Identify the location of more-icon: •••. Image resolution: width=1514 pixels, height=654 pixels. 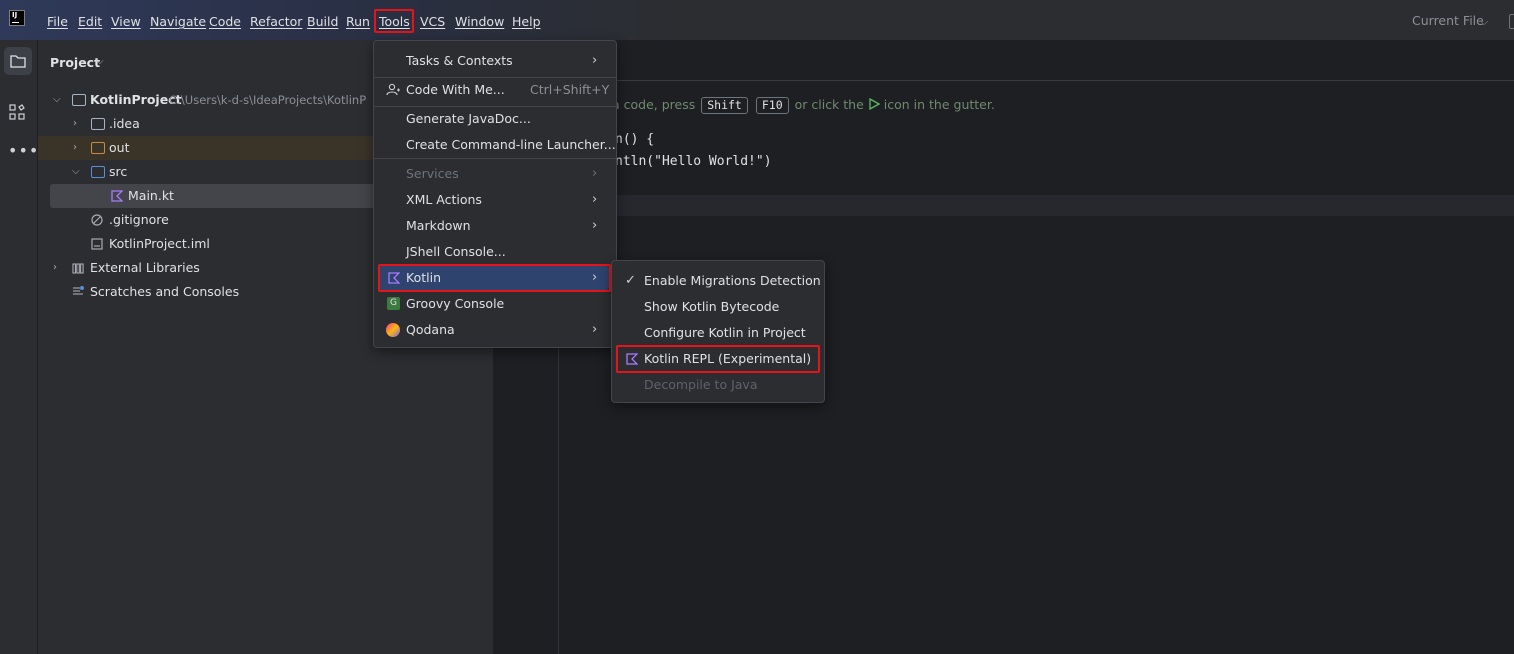
(23, 150).